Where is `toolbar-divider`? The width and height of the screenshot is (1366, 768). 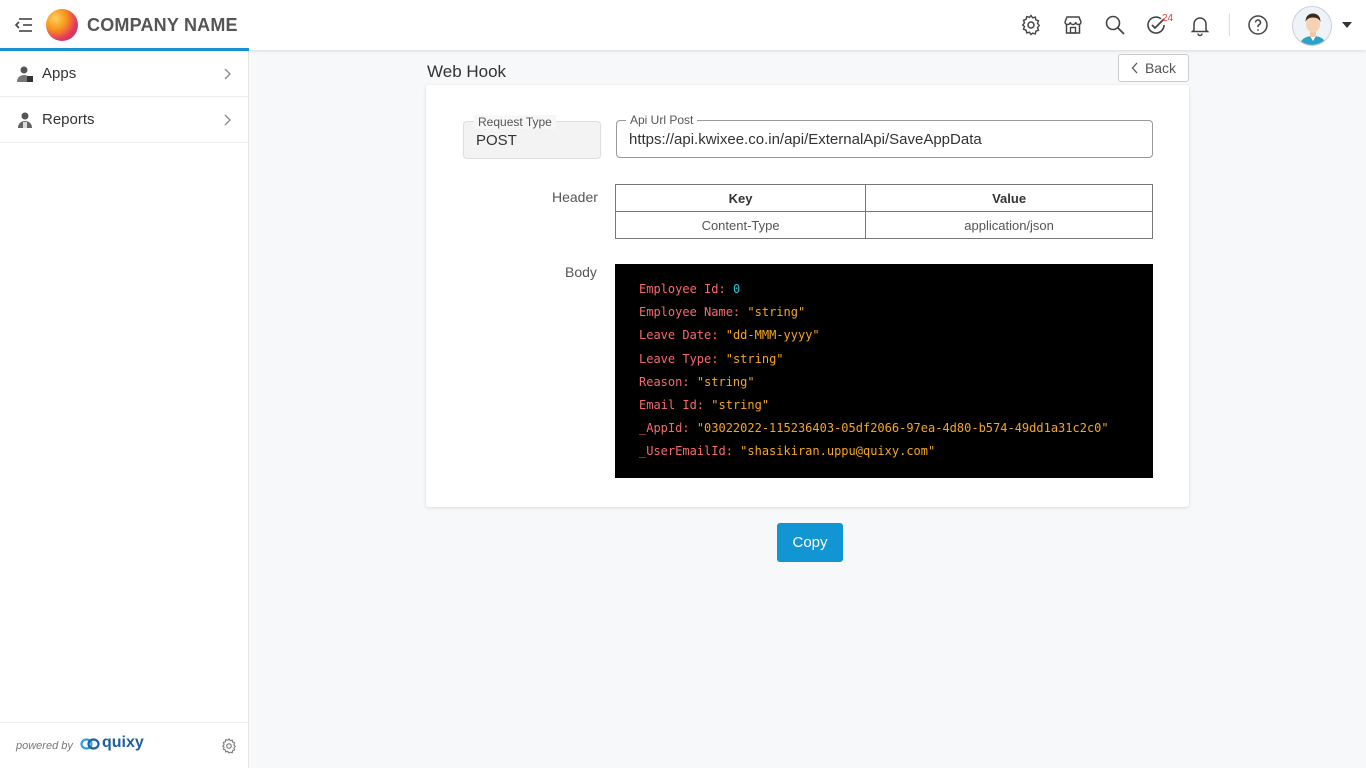
toolbar-divider is located at coordinates (1229, 25).